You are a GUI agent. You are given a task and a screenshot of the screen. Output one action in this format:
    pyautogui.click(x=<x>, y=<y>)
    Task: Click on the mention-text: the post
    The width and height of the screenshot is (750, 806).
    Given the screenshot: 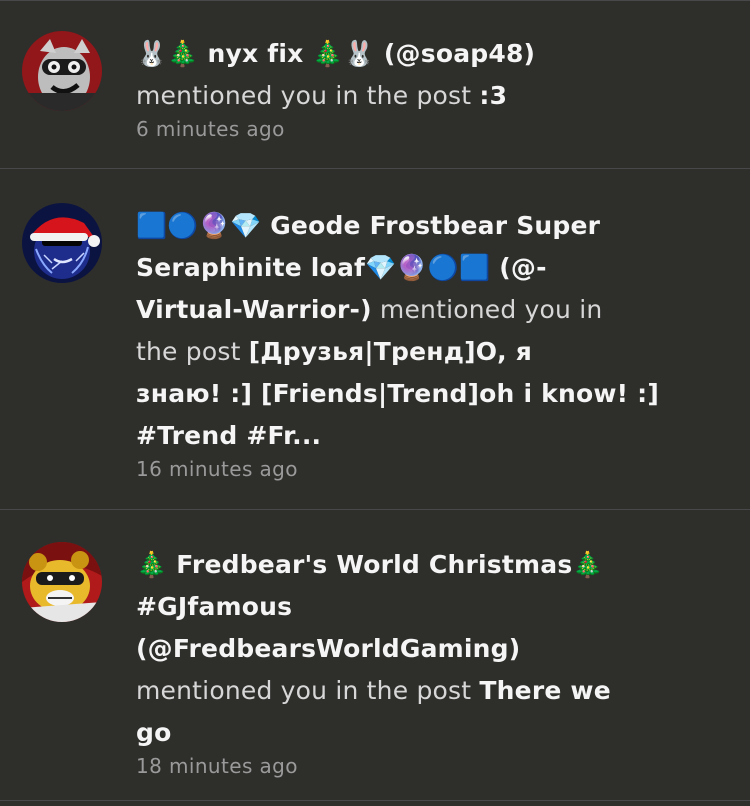 What is the action you would take?
    pyautogui.click(x=192, y=351)
    